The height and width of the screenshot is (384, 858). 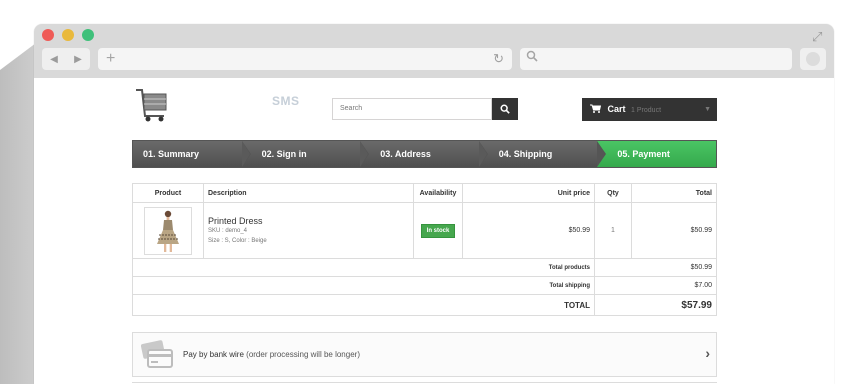 I want to click on availability-cell: In stock, so click(x=438, y=230).